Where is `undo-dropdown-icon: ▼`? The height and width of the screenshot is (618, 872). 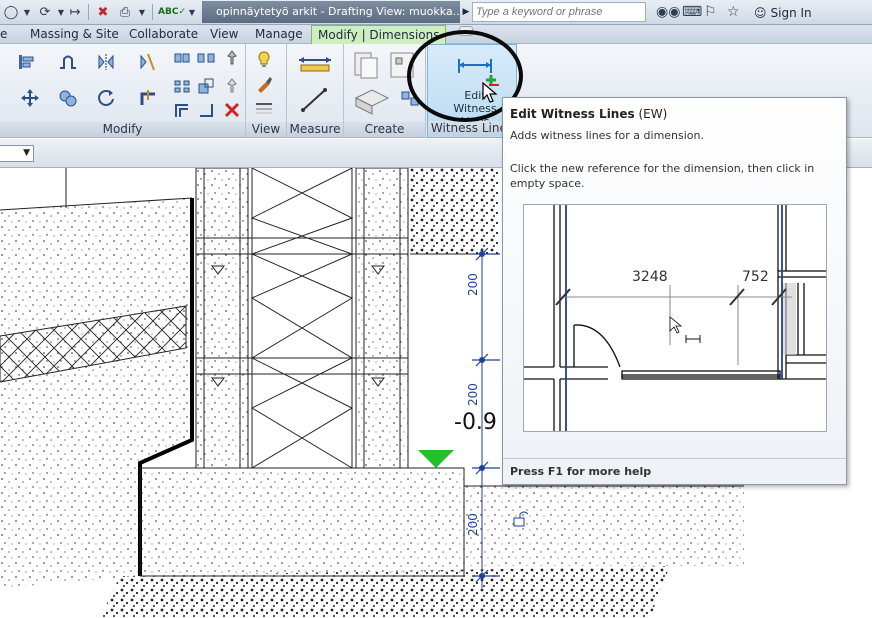
undo-dropdown-icon: ▼ is located at coordinates (27, 12).